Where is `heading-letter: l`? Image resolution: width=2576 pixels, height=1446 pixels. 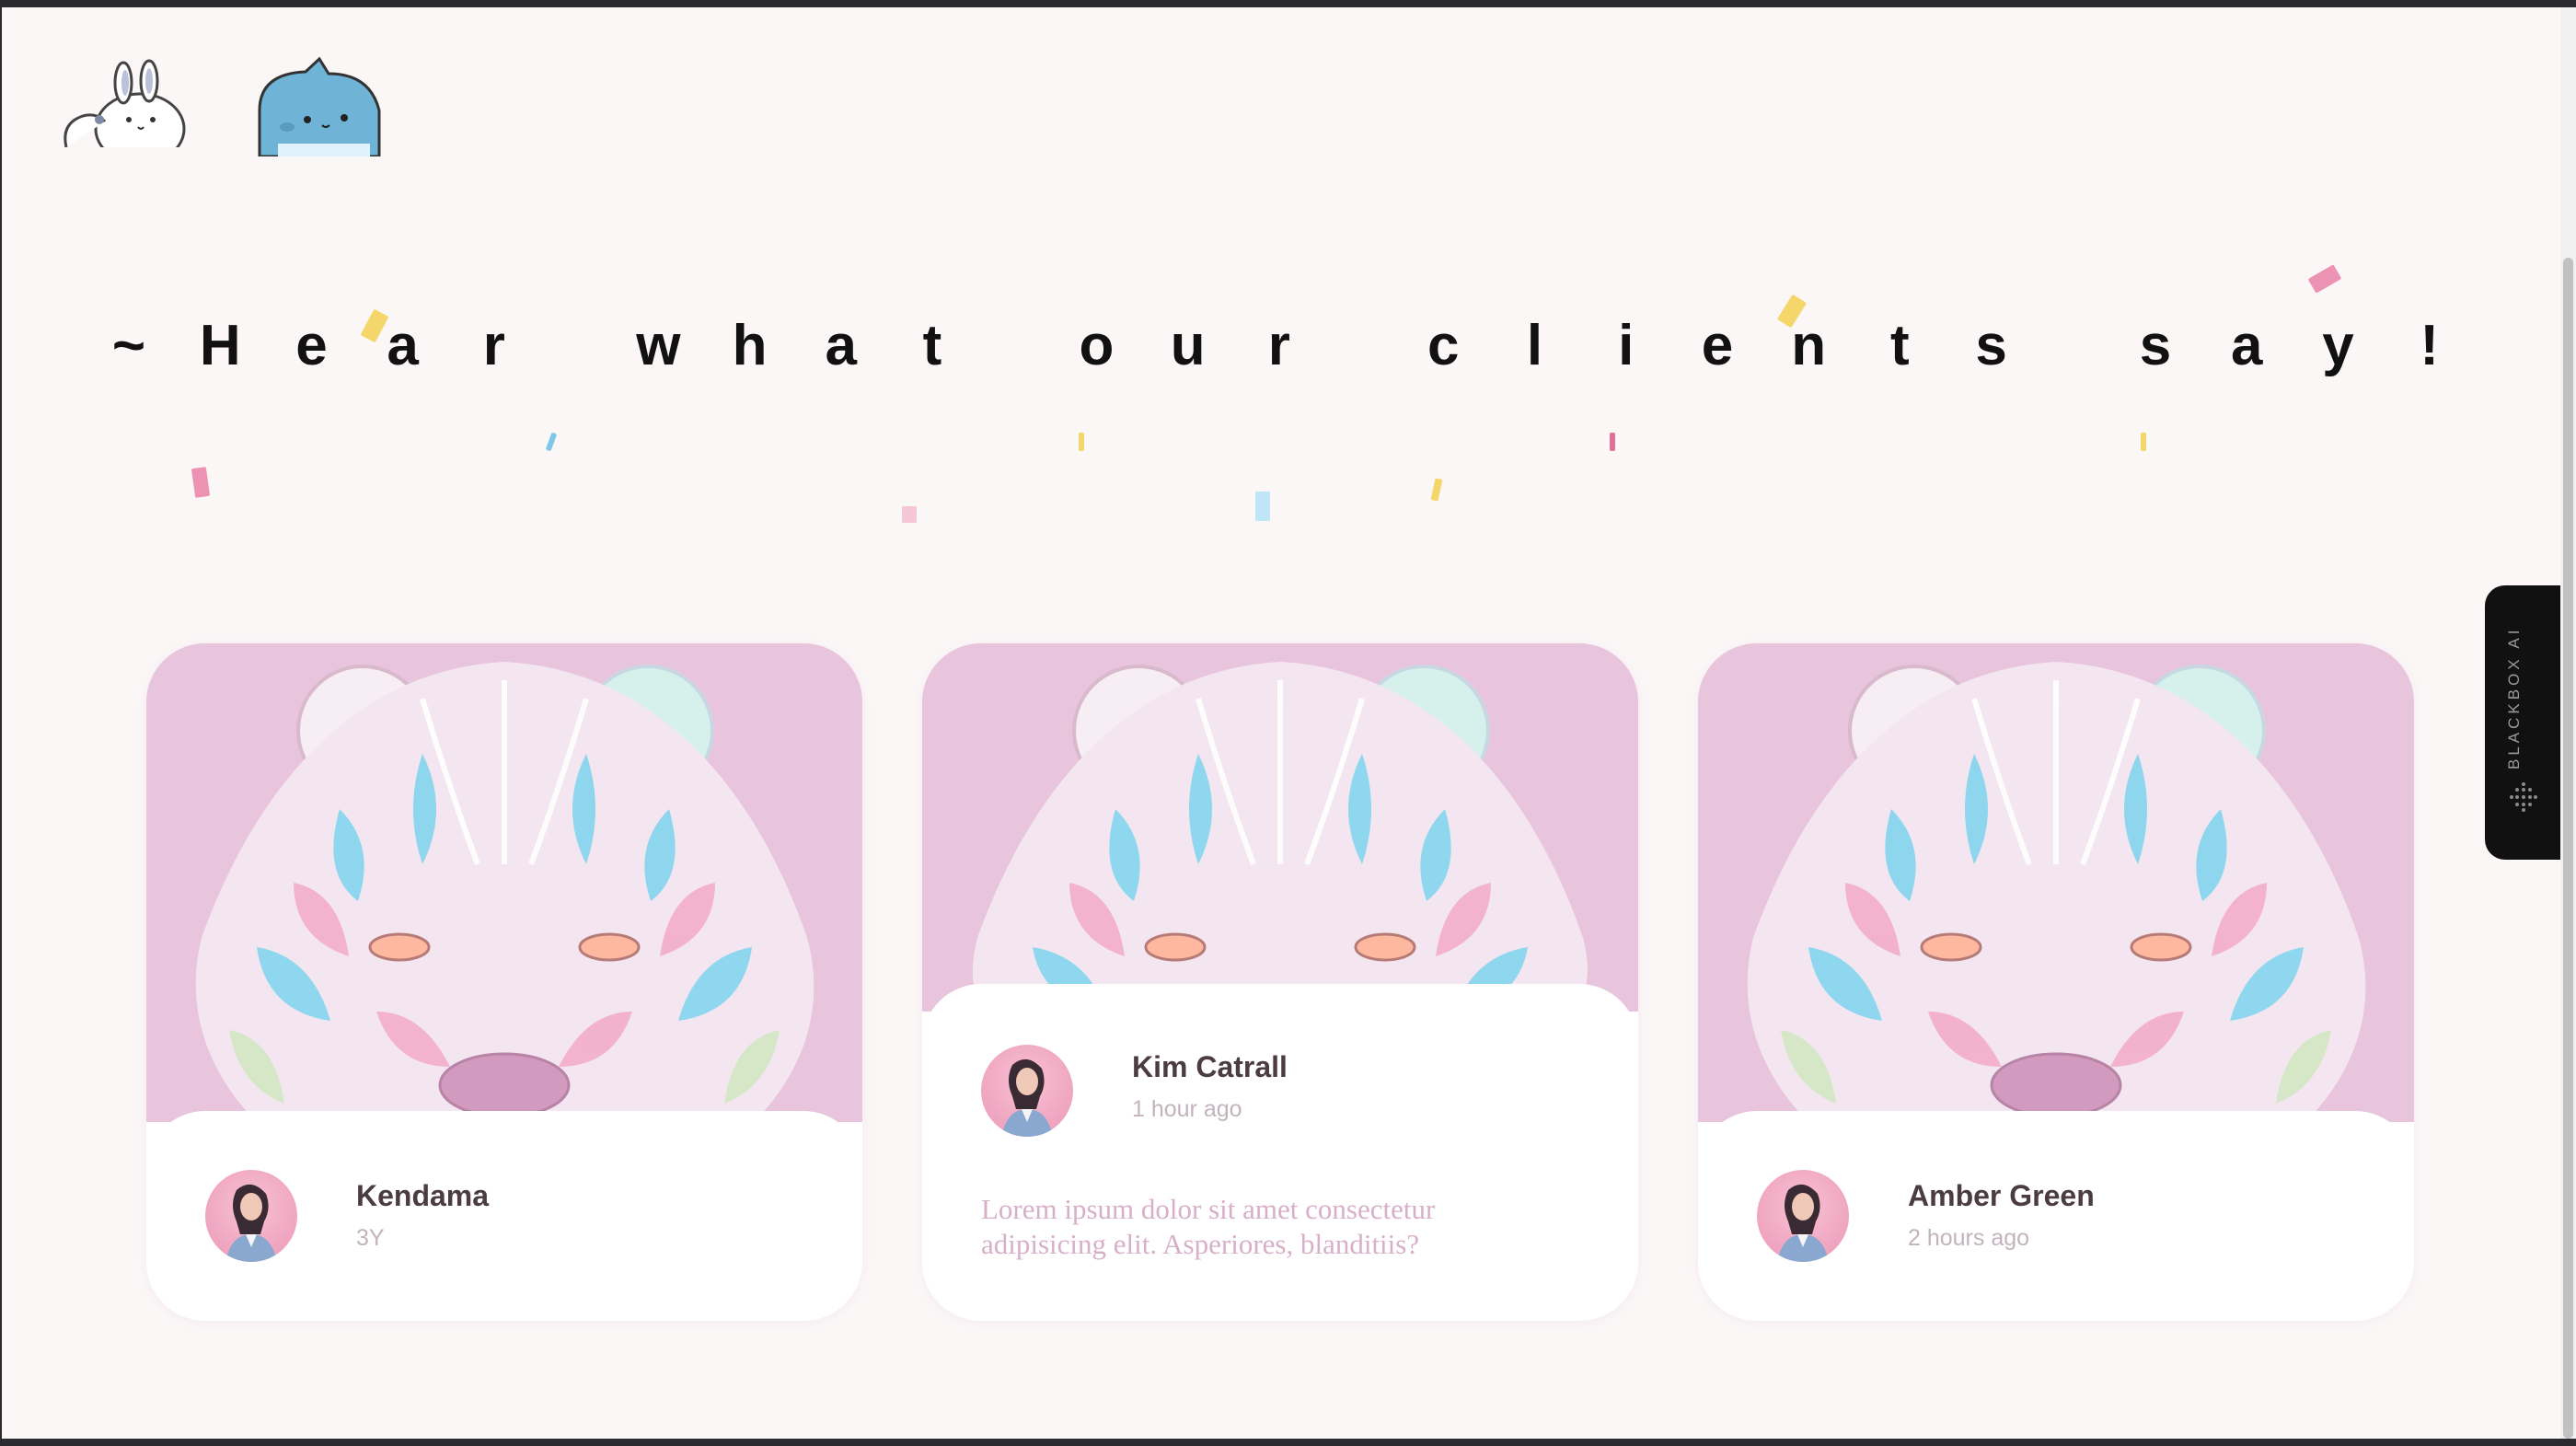 heading-letter: l is located at coordinates (1534, 345).